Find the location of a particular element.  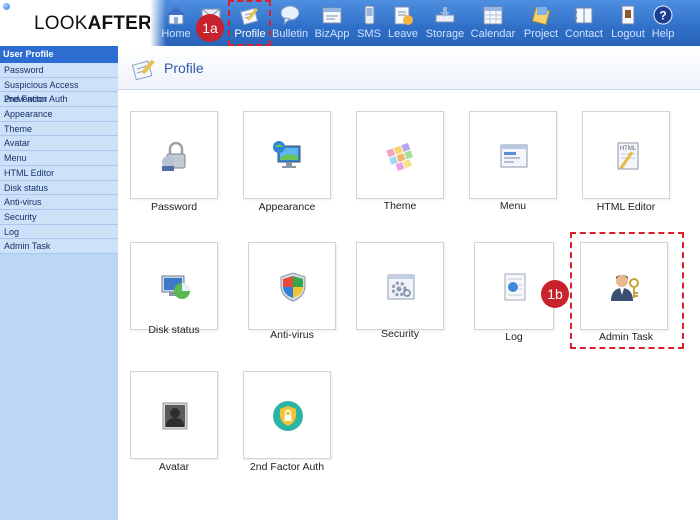

callout-badge-1b: 1b is located at coordinates (555, 294).